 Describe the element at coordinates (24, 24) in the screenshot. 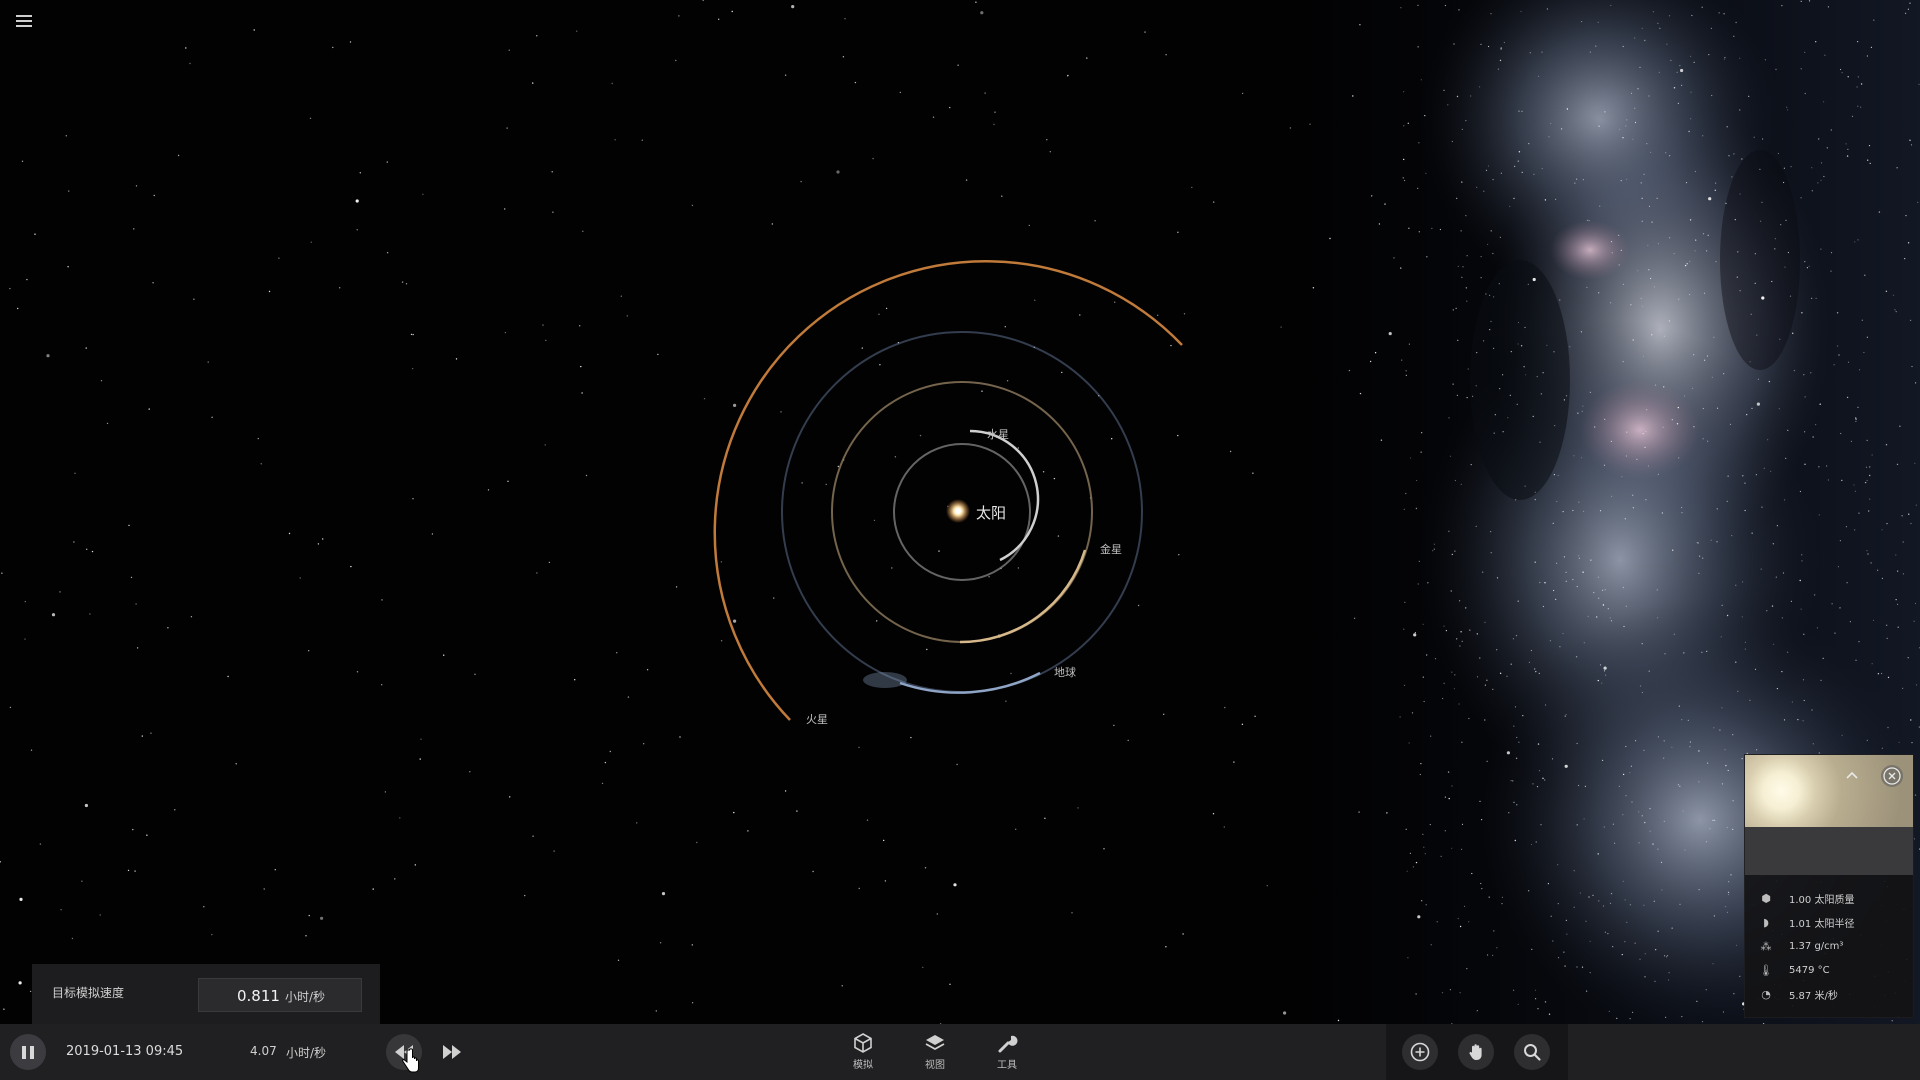

I see `hamburger-menu-icon` at that location.